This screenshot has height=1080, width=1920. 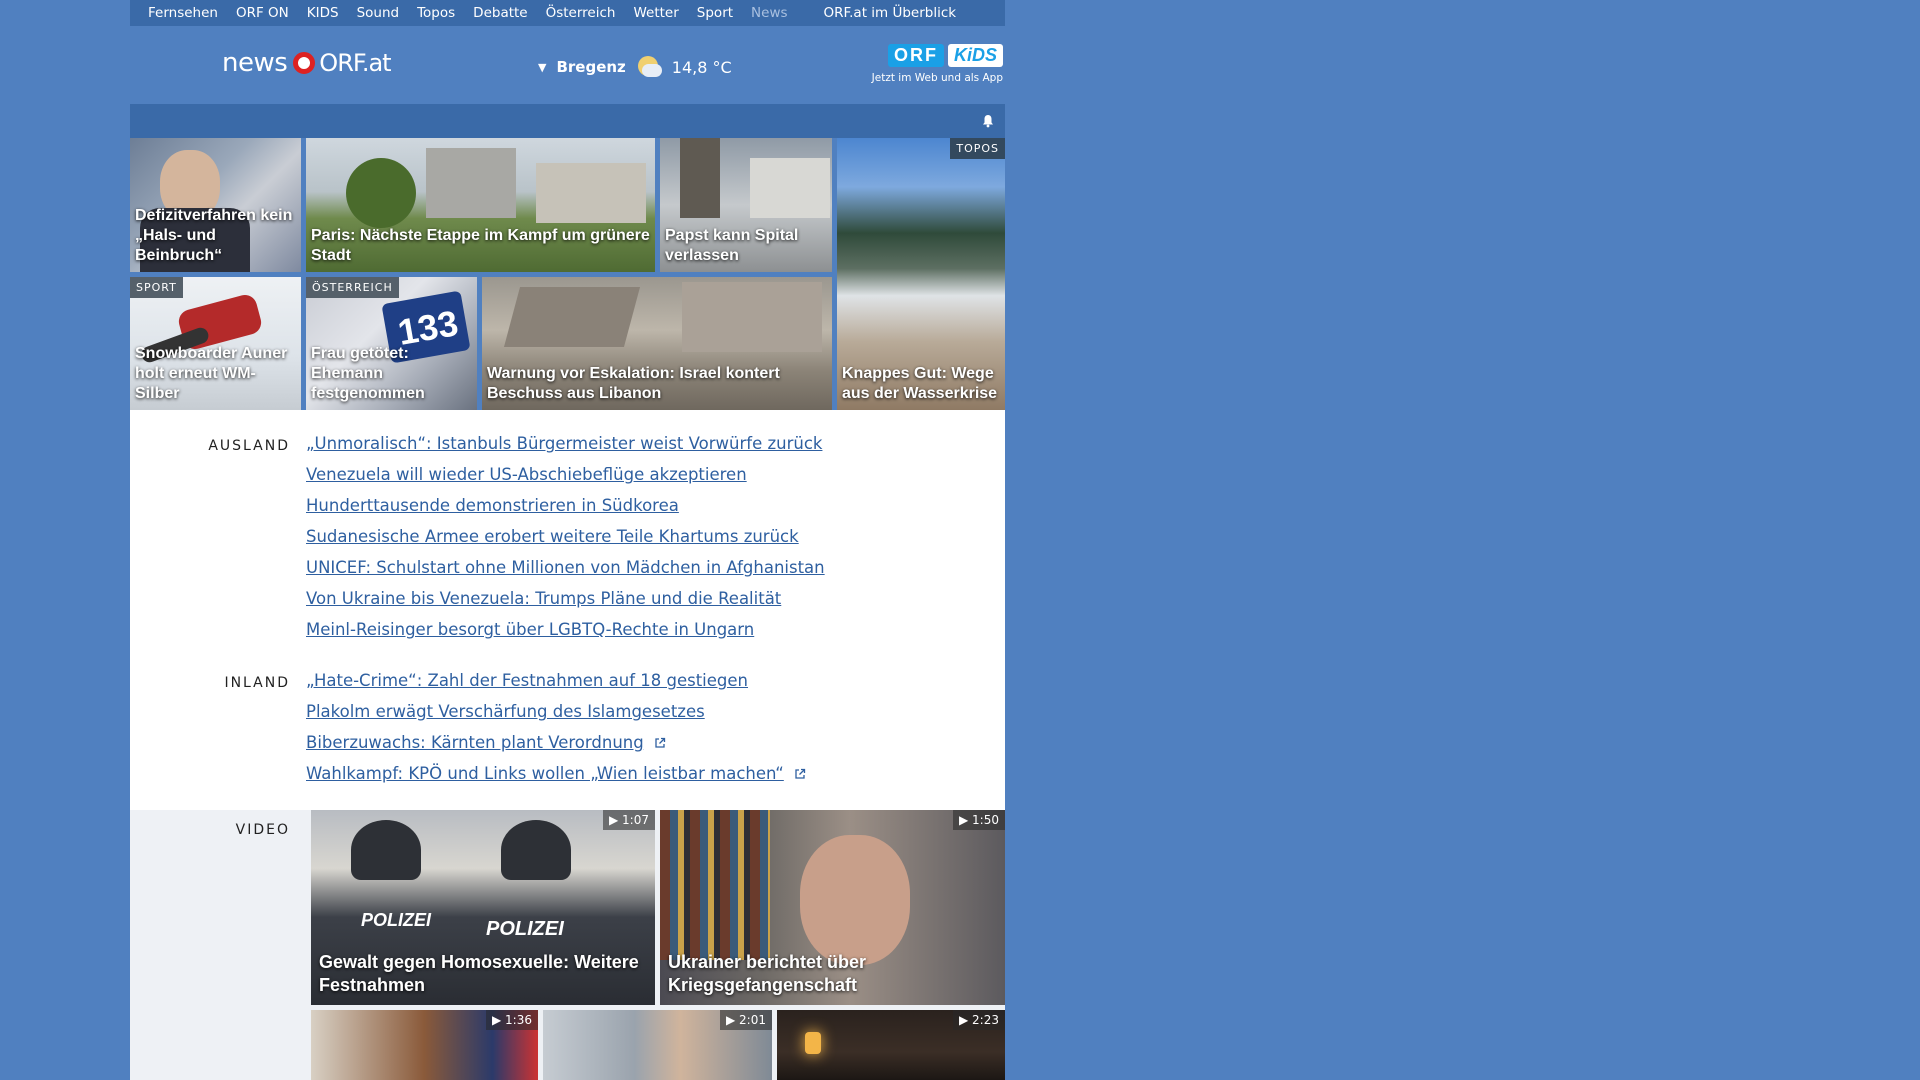 What do you see at coordinates (424, 1045) in the screenshot?
I see `video-tile: ▶ 1:36` at bounding box center [424, 1045].